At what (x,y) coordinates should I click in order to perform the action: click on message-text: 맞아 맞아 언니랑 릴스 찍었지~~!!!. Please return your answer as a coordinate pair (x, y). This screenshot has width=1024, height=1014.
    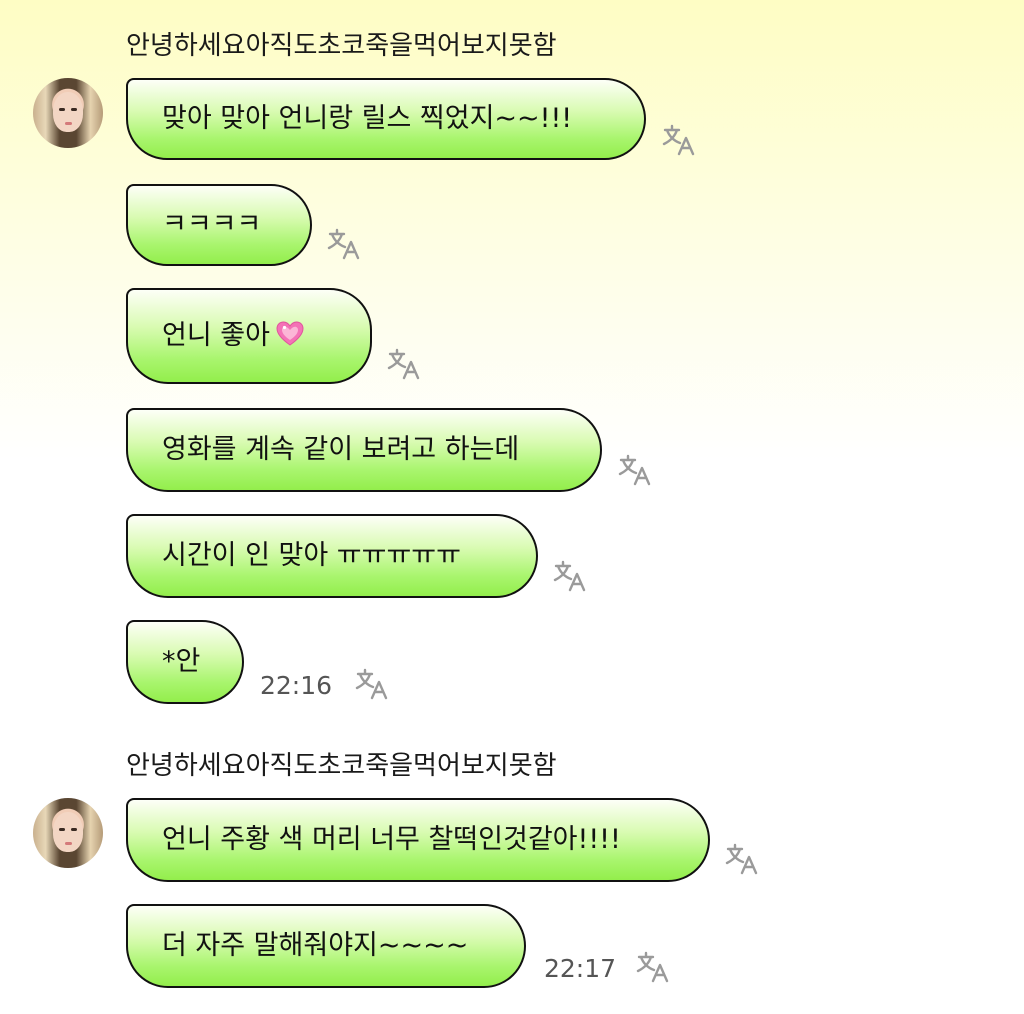
    Looking at the image, I should click on (367, 118).